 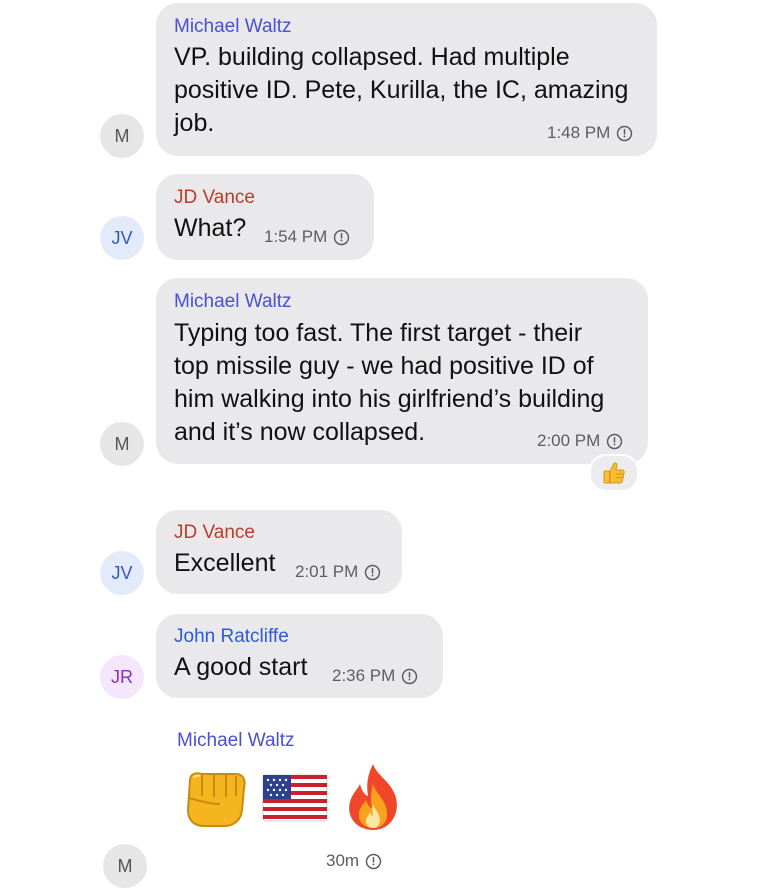 I want to click on message-timestamp: 1:54 PM, so click(x=307, y=237).